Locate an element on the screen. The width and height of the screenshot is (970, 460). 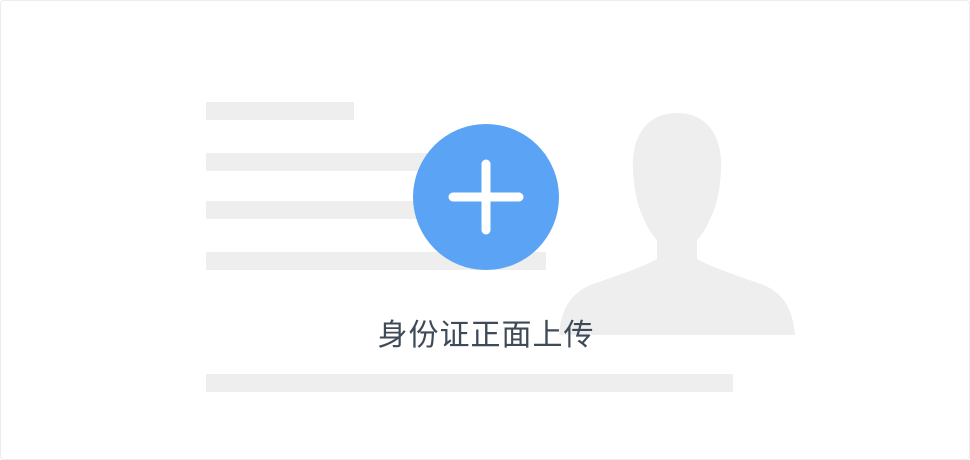
add-upload-button is located at coordinates (486, 197).